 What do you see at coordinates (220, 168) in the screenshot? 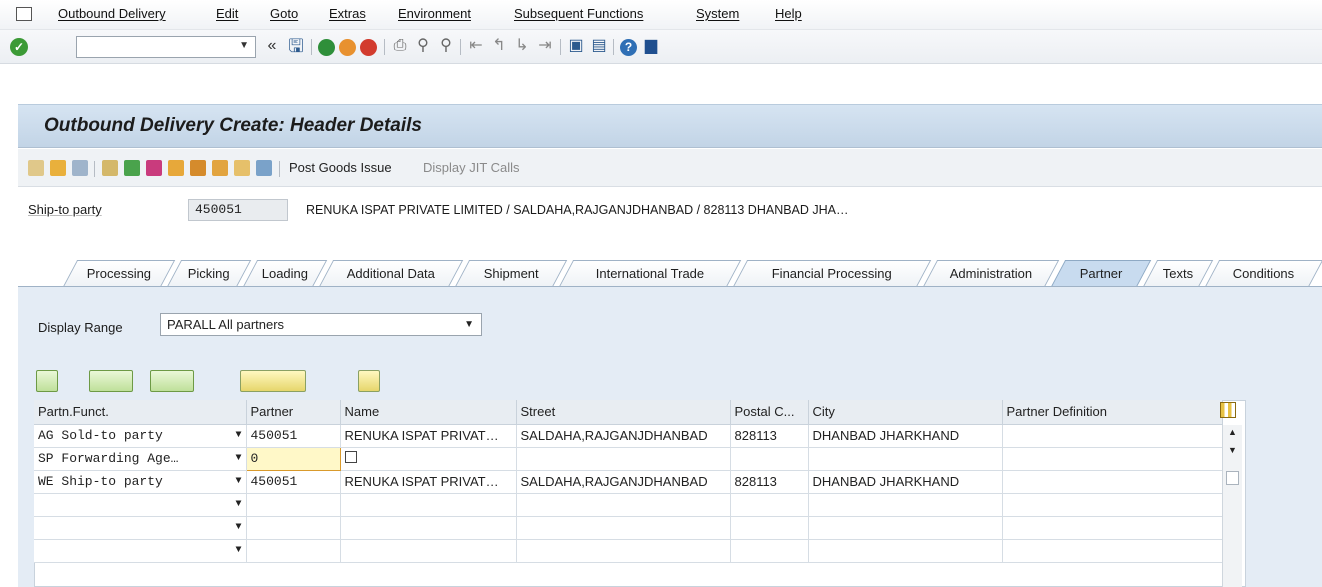
I see `packing-icon` at bounding box center [220, 168].